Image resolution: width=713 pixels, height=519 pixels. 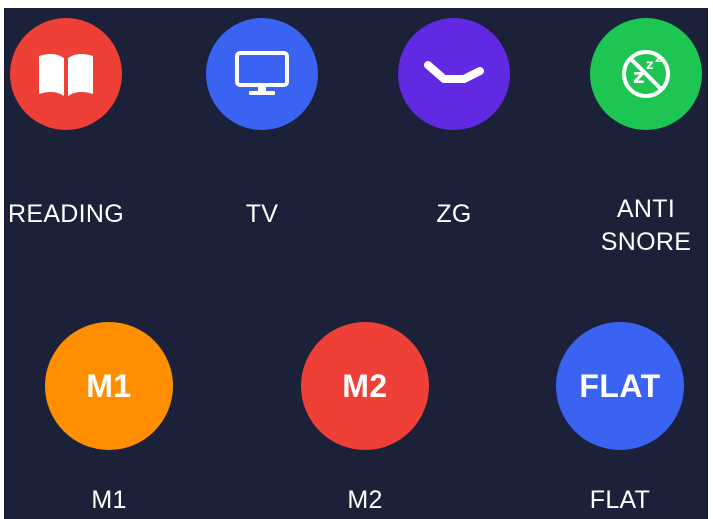 I want to click on no-snore-icon: z z z, so click(x=646, y=74).